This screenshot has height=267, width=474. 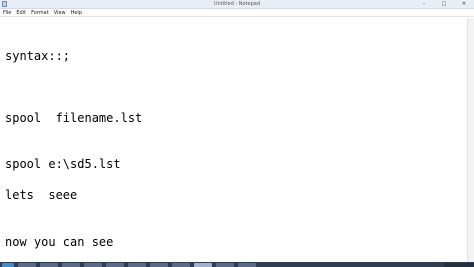 I want to click on taskbar-item-notepad, so click(x=203, y=264).